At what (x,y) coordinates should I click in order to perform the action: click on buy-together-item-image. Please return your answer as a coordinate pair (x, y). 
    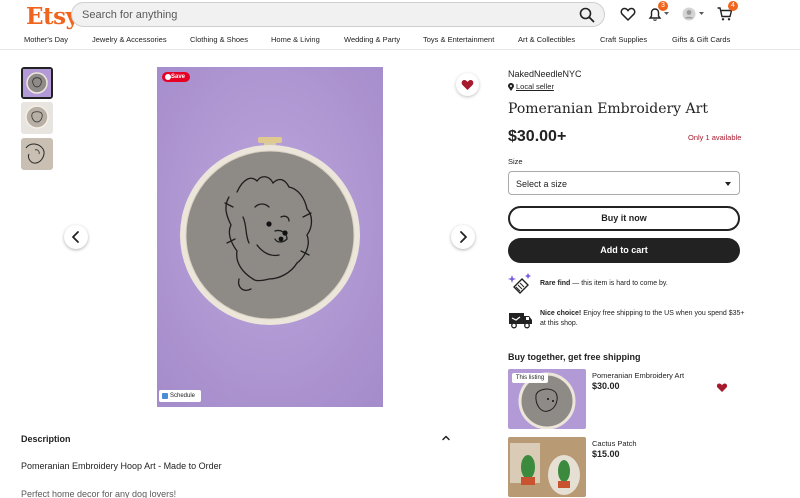
    Looking at the image, I should click on (547, 467).